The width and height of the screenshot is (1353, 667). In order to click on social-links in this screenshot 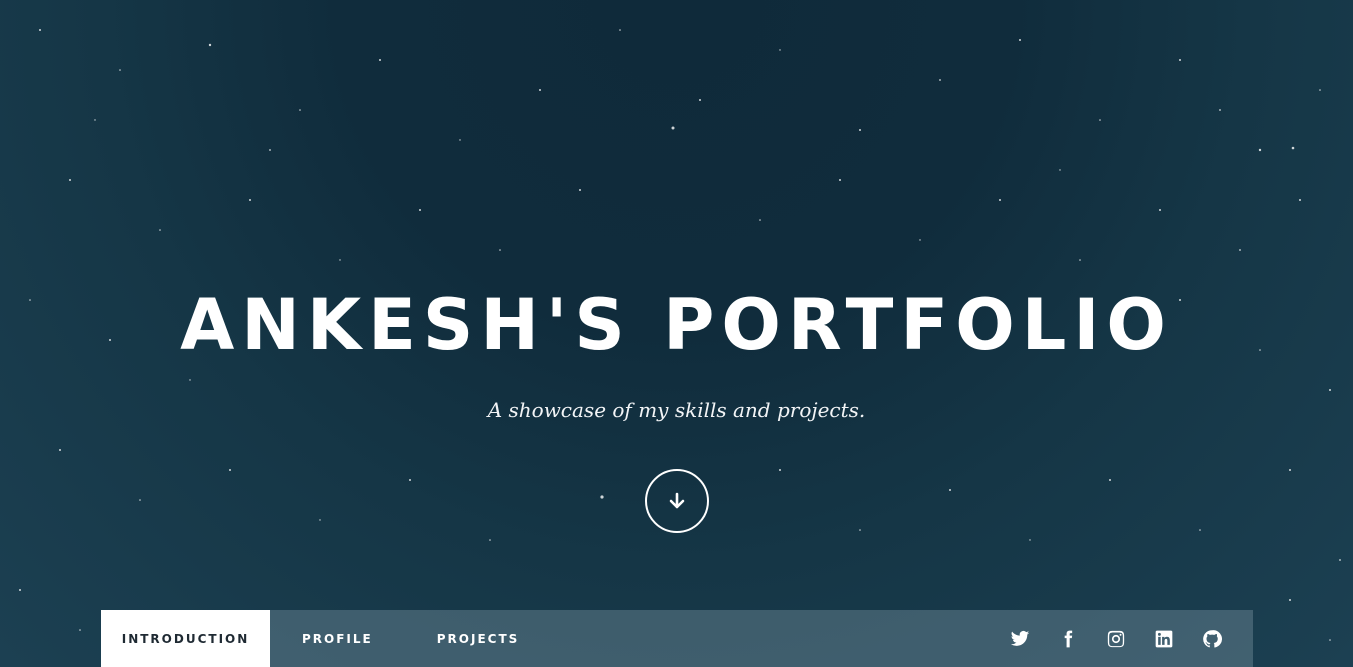, I will do `click(1118, 638)`.